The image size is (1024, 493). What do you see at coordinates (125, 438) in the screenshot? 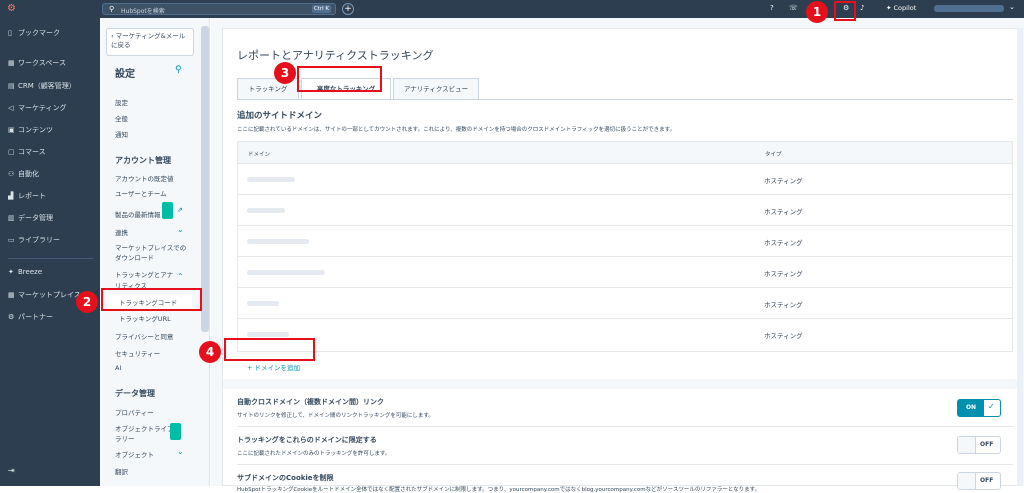
I see `sidebar-item-object-library-2: ラリー` at bounding box center [125, 438].